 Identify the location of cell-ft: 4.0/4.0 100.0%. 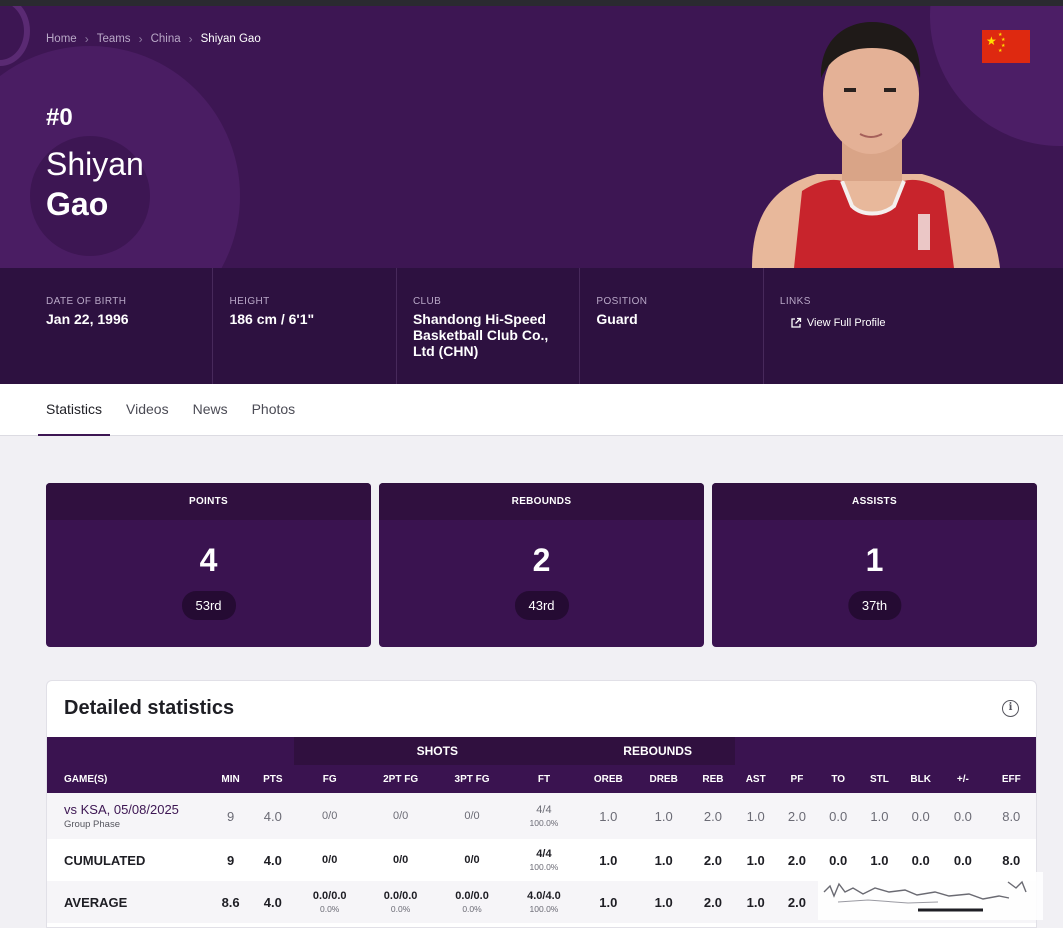
(544, 902).